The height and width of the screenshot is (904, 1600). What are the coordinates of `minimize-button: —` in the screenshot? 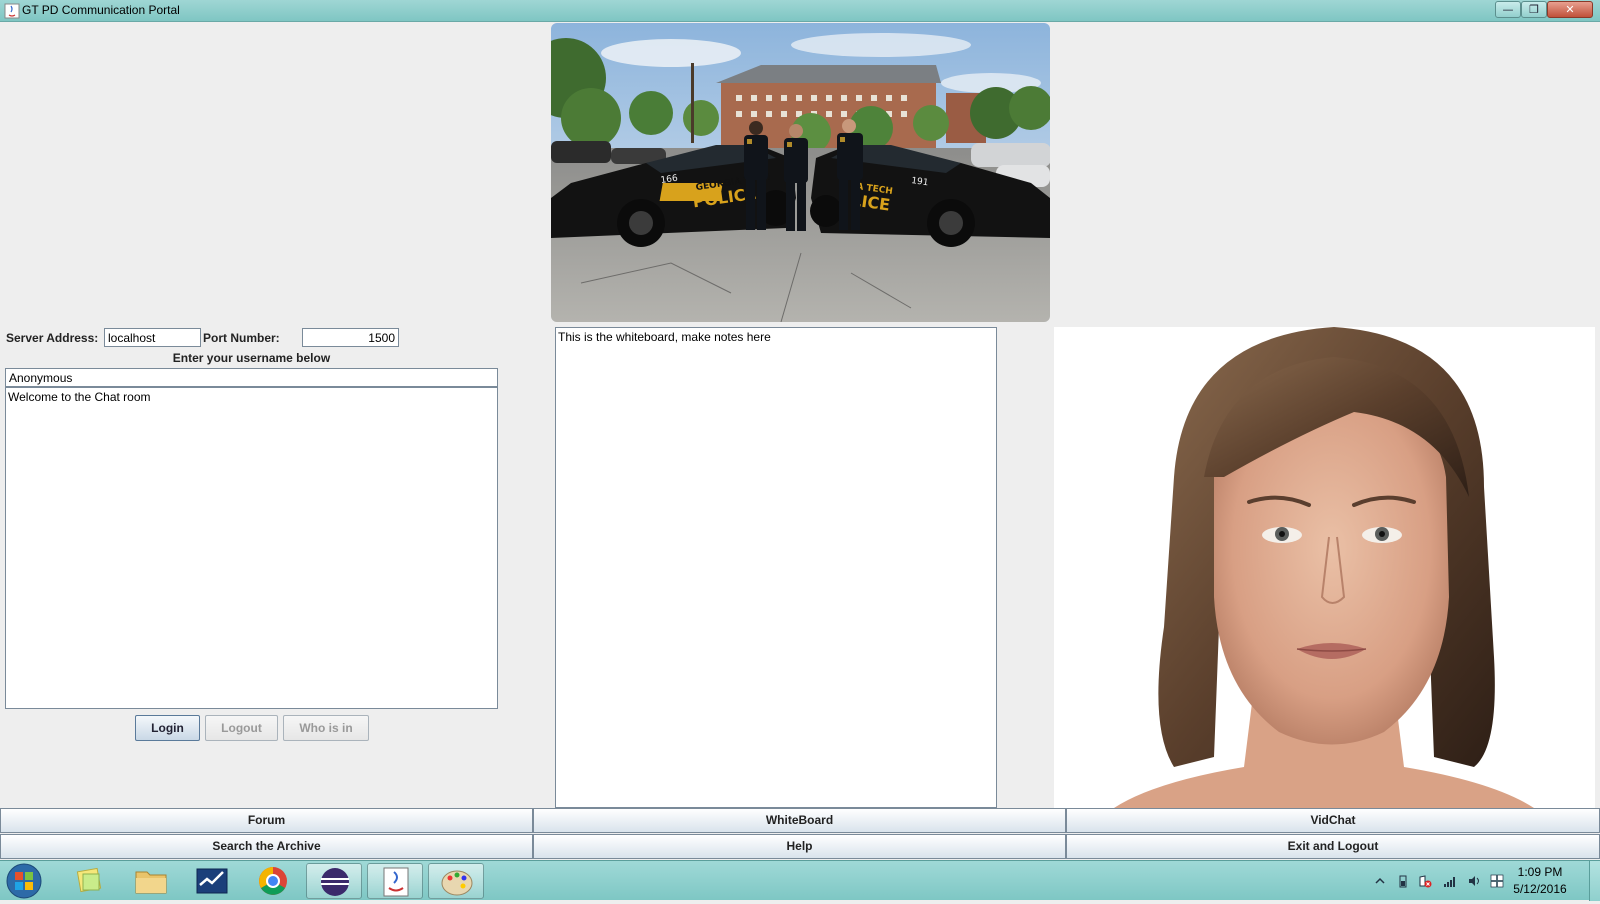 It's located at (1508, 9).